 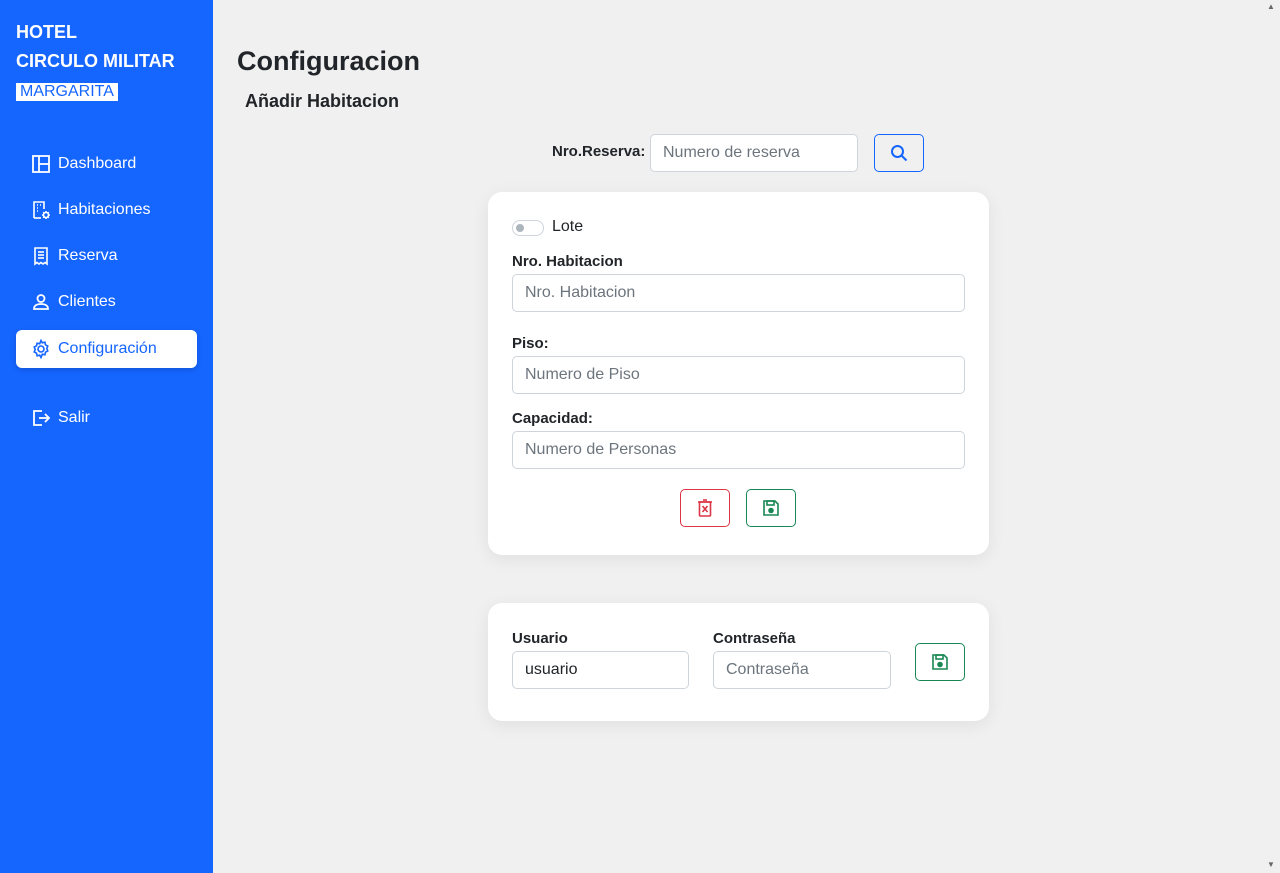 I want to click on sidebar-item-clientes: Clientes, so click(x=106, y=302).